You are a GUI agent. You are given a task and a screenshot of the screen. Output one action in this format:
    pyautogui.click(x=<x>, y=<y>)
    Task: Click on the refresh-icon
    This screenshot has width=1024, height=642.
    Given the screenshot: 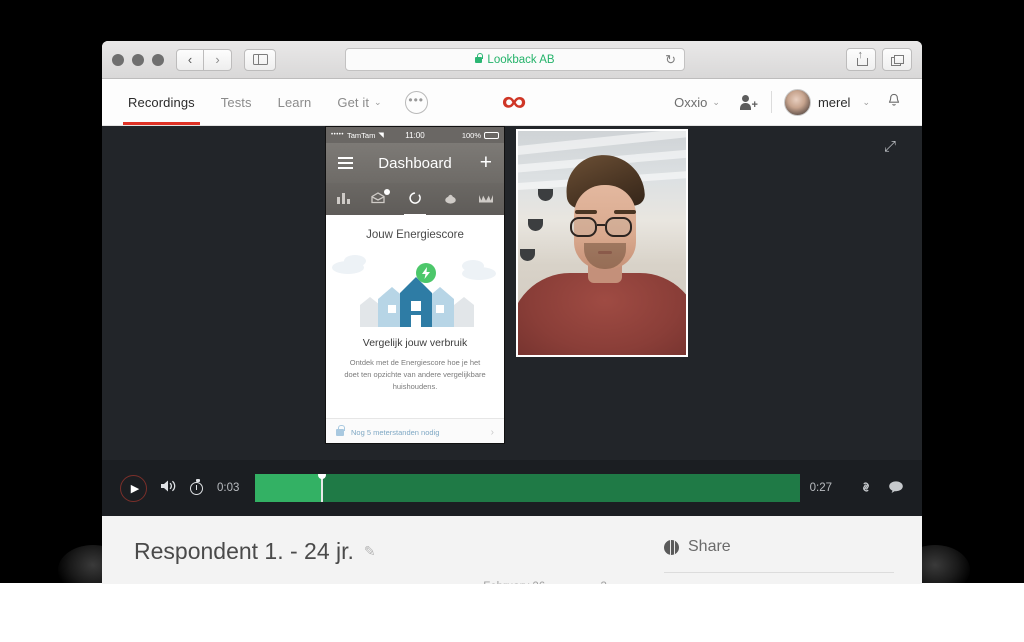 What is the action you would take?
    pyautogui.click(x=415, y=197)
    